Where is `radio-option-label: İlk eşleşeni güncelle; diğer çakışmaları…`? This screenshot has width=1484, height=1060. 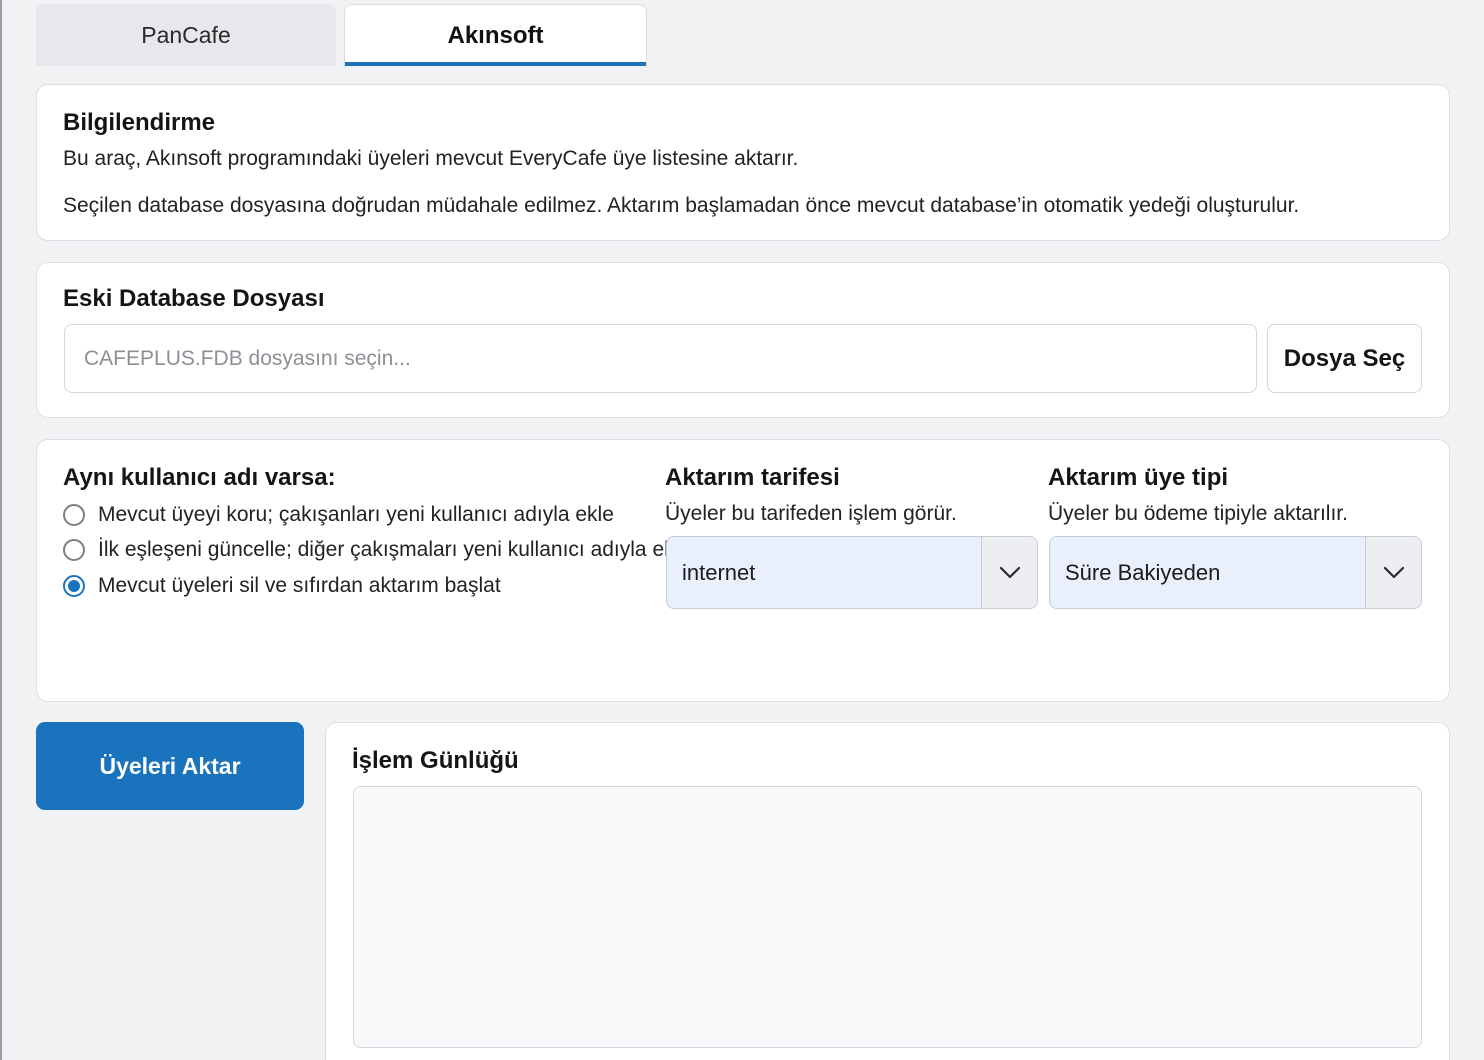
radio-option-label: İlk eşleşeni güncelle; diğer çakışmaları… is located at coordinates (394, 549).